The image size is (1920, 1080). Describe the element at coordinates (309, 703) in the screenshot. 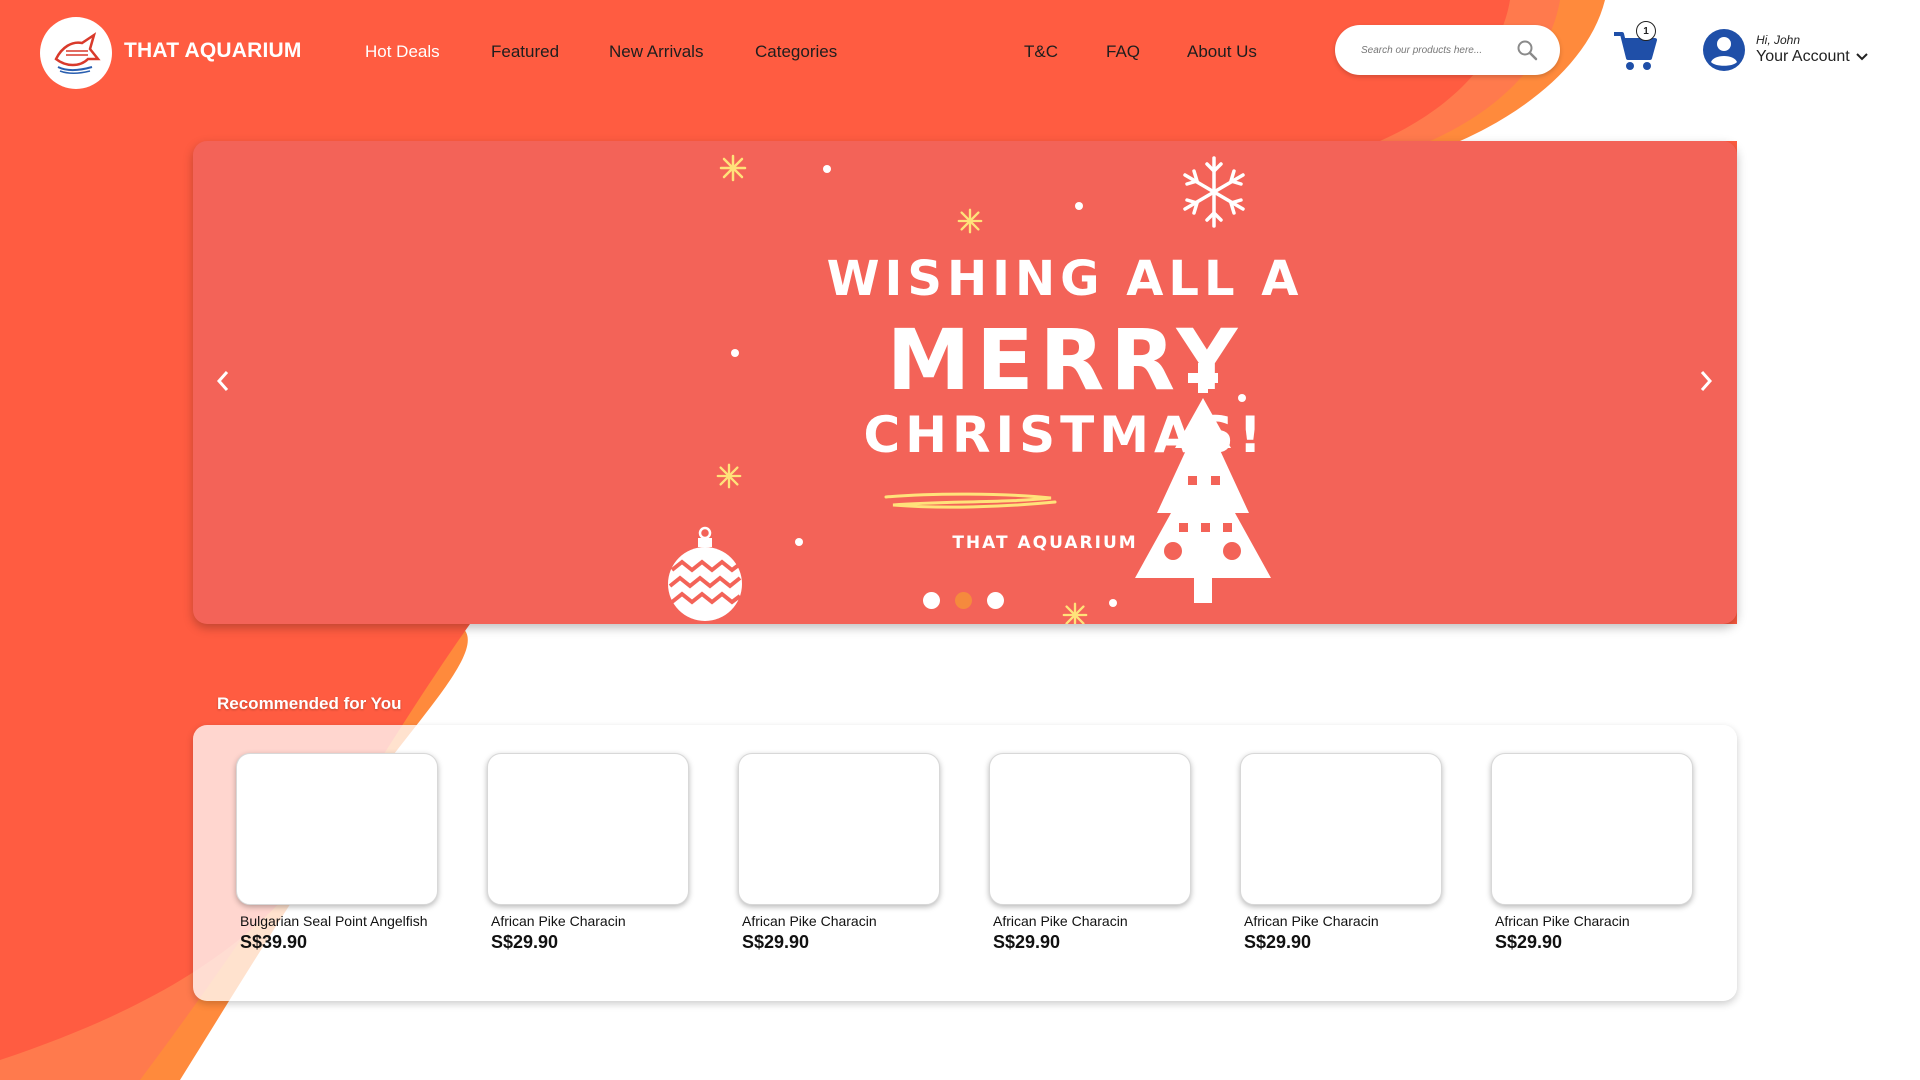

I see `recommended-title: Recommended for You` at that location.